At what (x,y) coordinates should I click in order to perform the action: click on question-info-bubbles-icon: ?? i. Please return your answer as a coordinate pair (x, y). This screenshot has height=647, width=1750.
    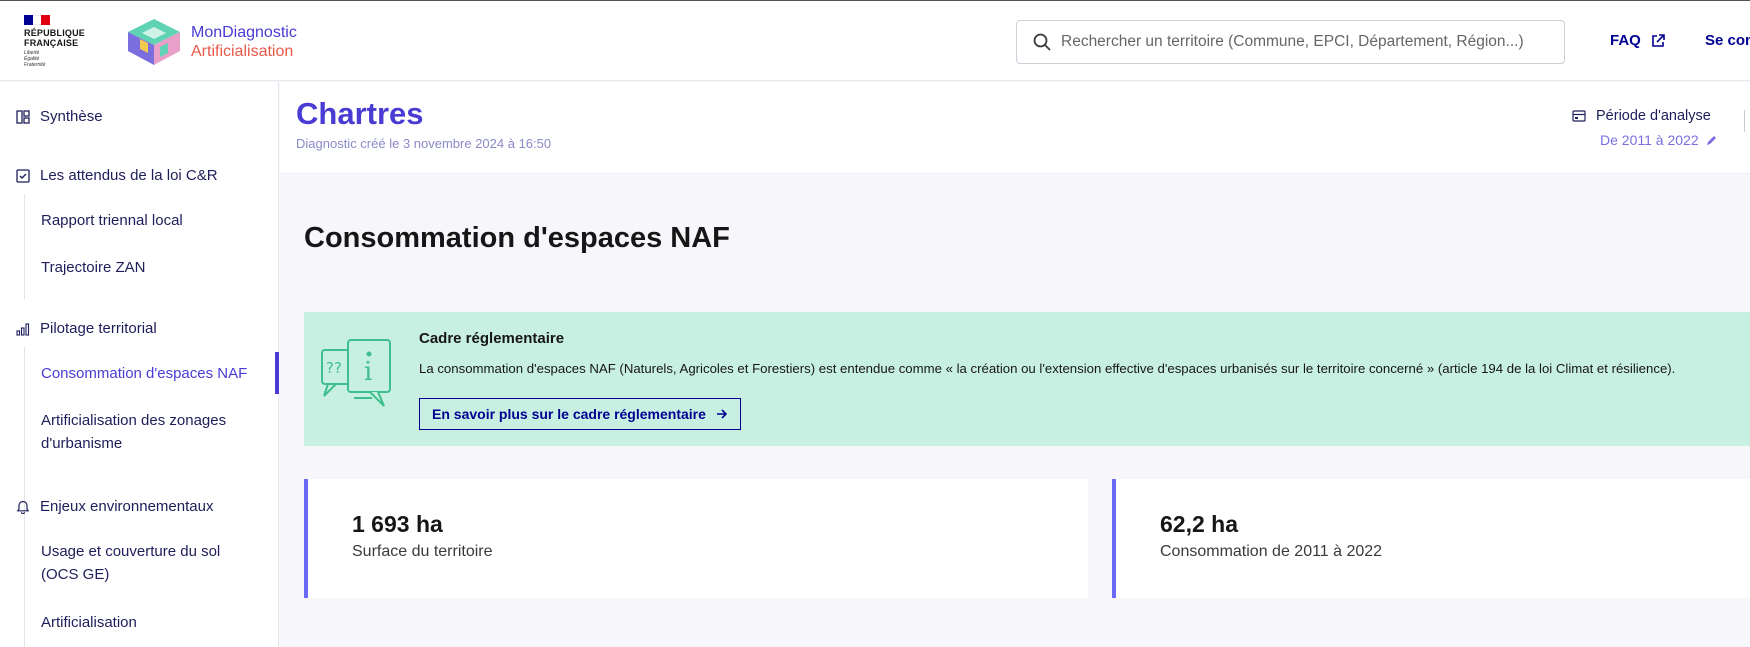
    Looking at the image, I should click on (356, 373).